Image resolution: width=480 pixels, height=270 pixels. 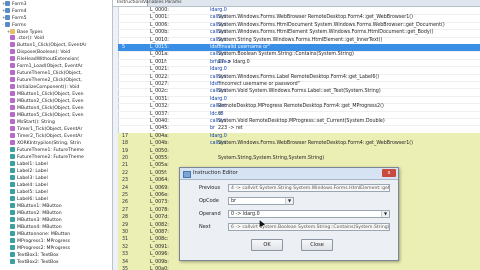 I want to click on tree-item-label: Label4: Label, so click(x=32, y=185).